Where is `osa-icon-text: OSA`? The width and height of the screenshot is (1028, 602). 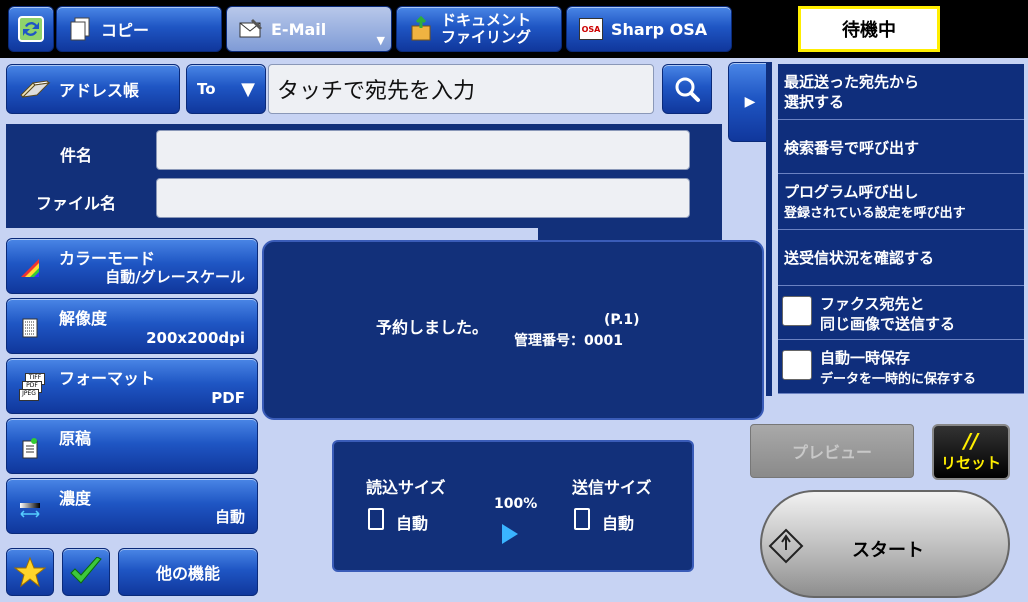 osa-icon-text: OSA is located at coordinates (591, 29).